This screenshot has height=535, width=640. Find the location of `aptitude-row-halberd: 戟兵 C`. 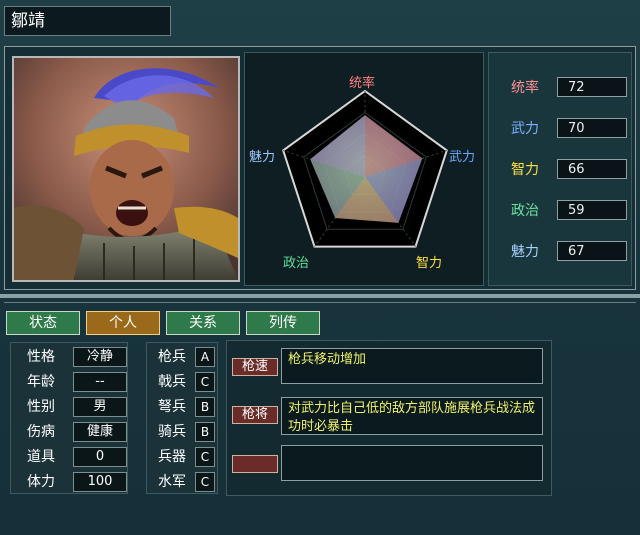

aptitude-row-halberd: 戟兵 C is located at coordinates (184, 382).